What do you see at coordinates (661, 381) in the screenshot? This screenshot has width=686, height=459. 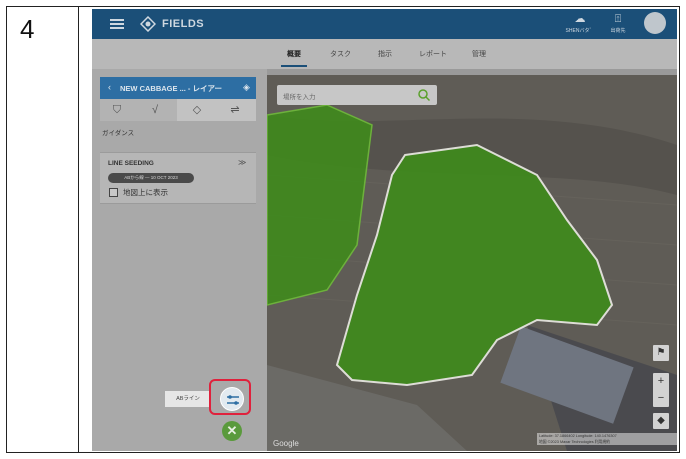 I see `zoom-in-button: +` at bounding box center [661, 381].